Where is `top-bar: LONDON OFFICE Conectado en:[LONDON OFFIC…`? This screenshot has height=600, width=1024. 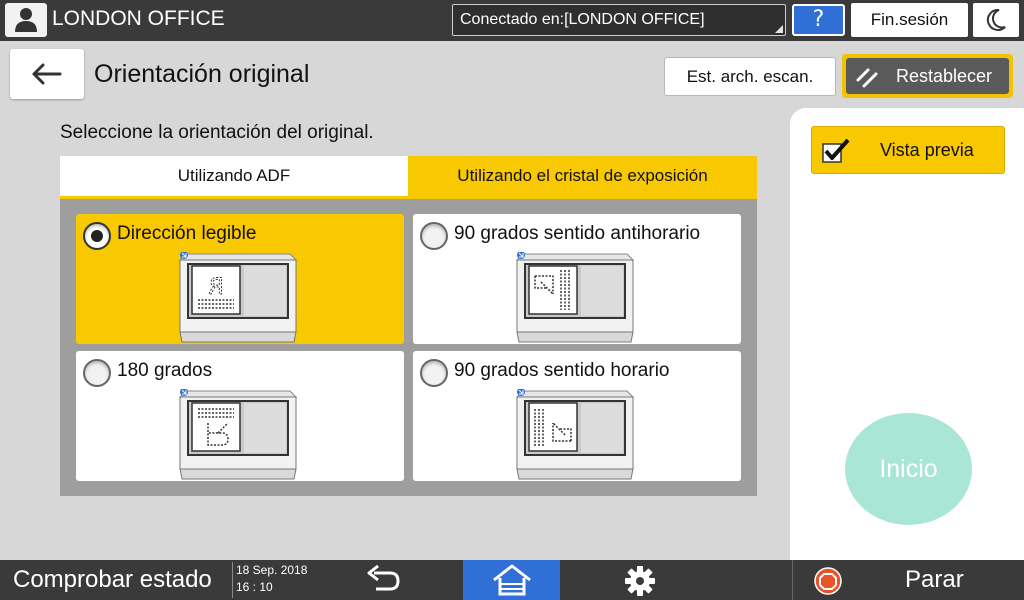
top-bar: LONDON OFFICE Conectado en:[LONDON OFFIC… is located at coordinates (512, 20).